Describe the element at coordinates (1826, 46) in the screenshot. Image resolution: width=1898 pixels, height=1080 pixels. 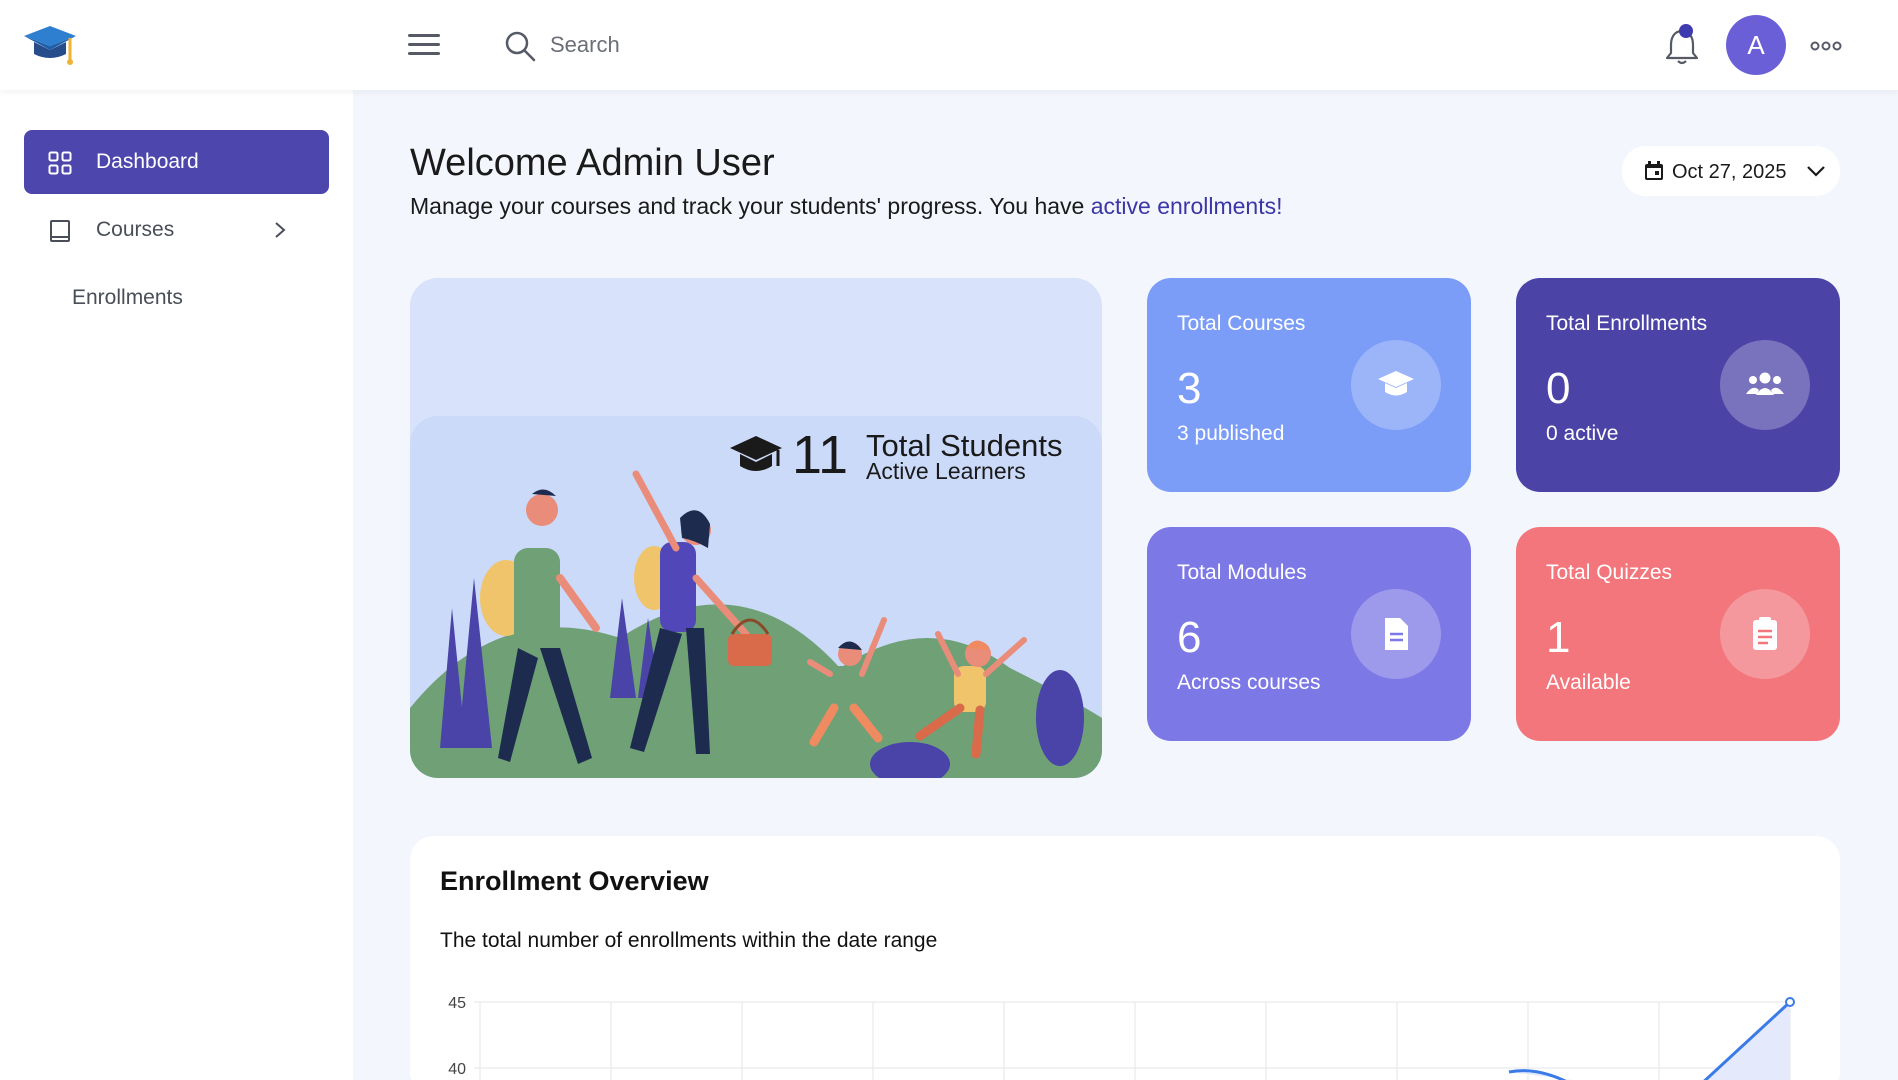
I see `more-options-icon` at that location.